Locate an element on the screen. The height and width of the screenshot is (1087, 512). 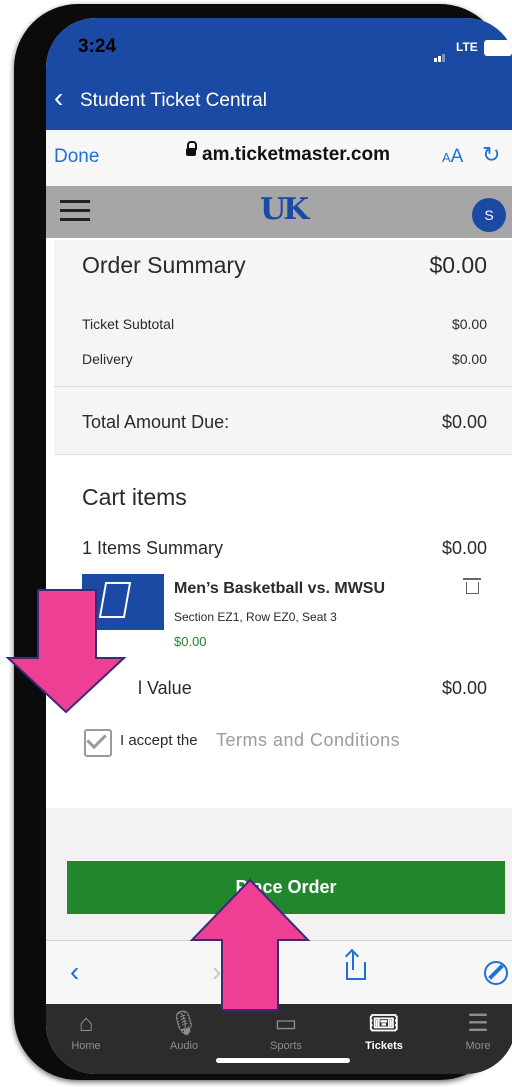
uk-logo: UK is located at coordinates (284, 209).